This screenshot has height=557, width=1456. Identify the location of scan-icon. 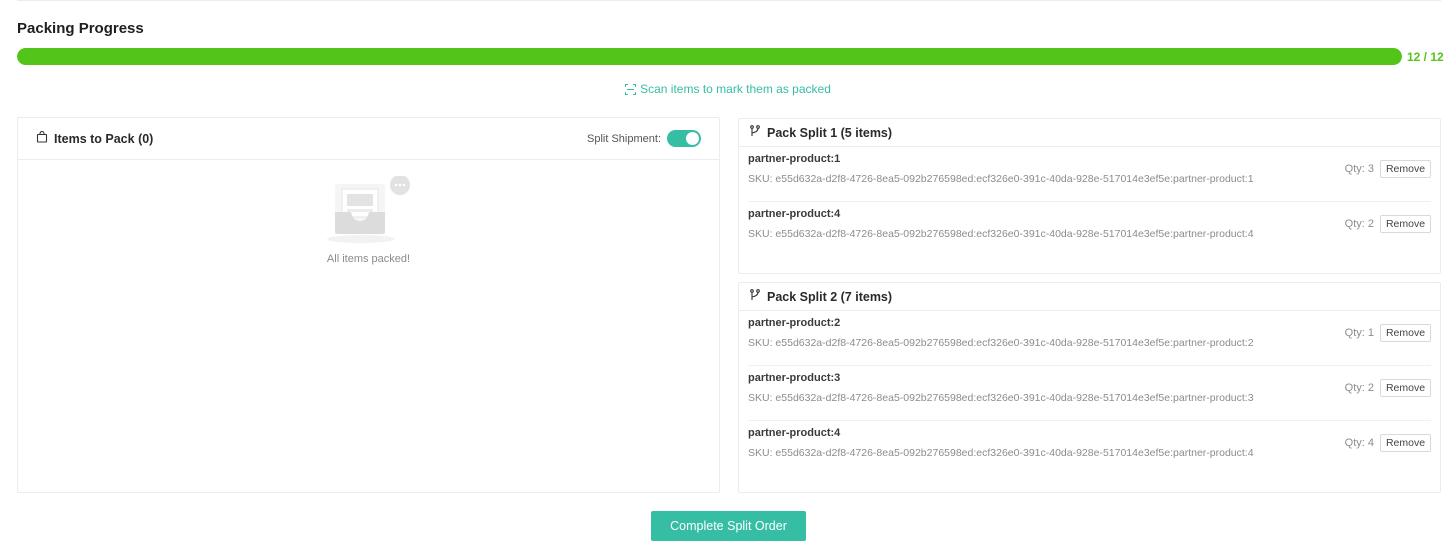
(631, 91).